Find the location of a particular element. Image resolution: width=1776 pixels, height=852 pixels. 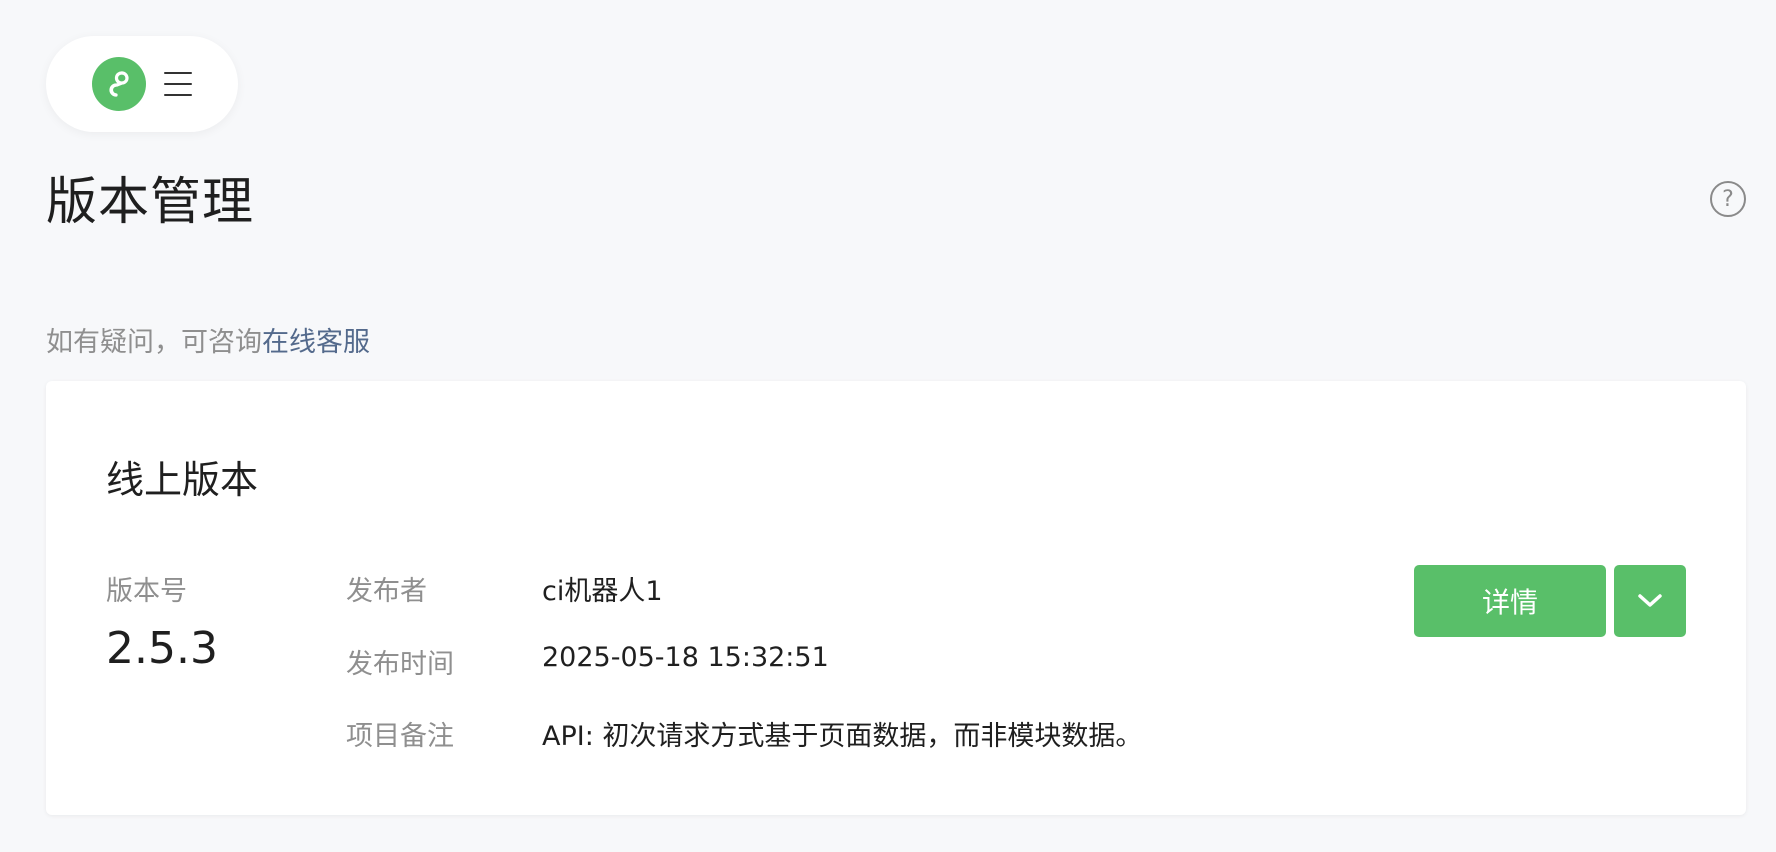

hamburger-menu-icon is located at coordinates (178, 84).